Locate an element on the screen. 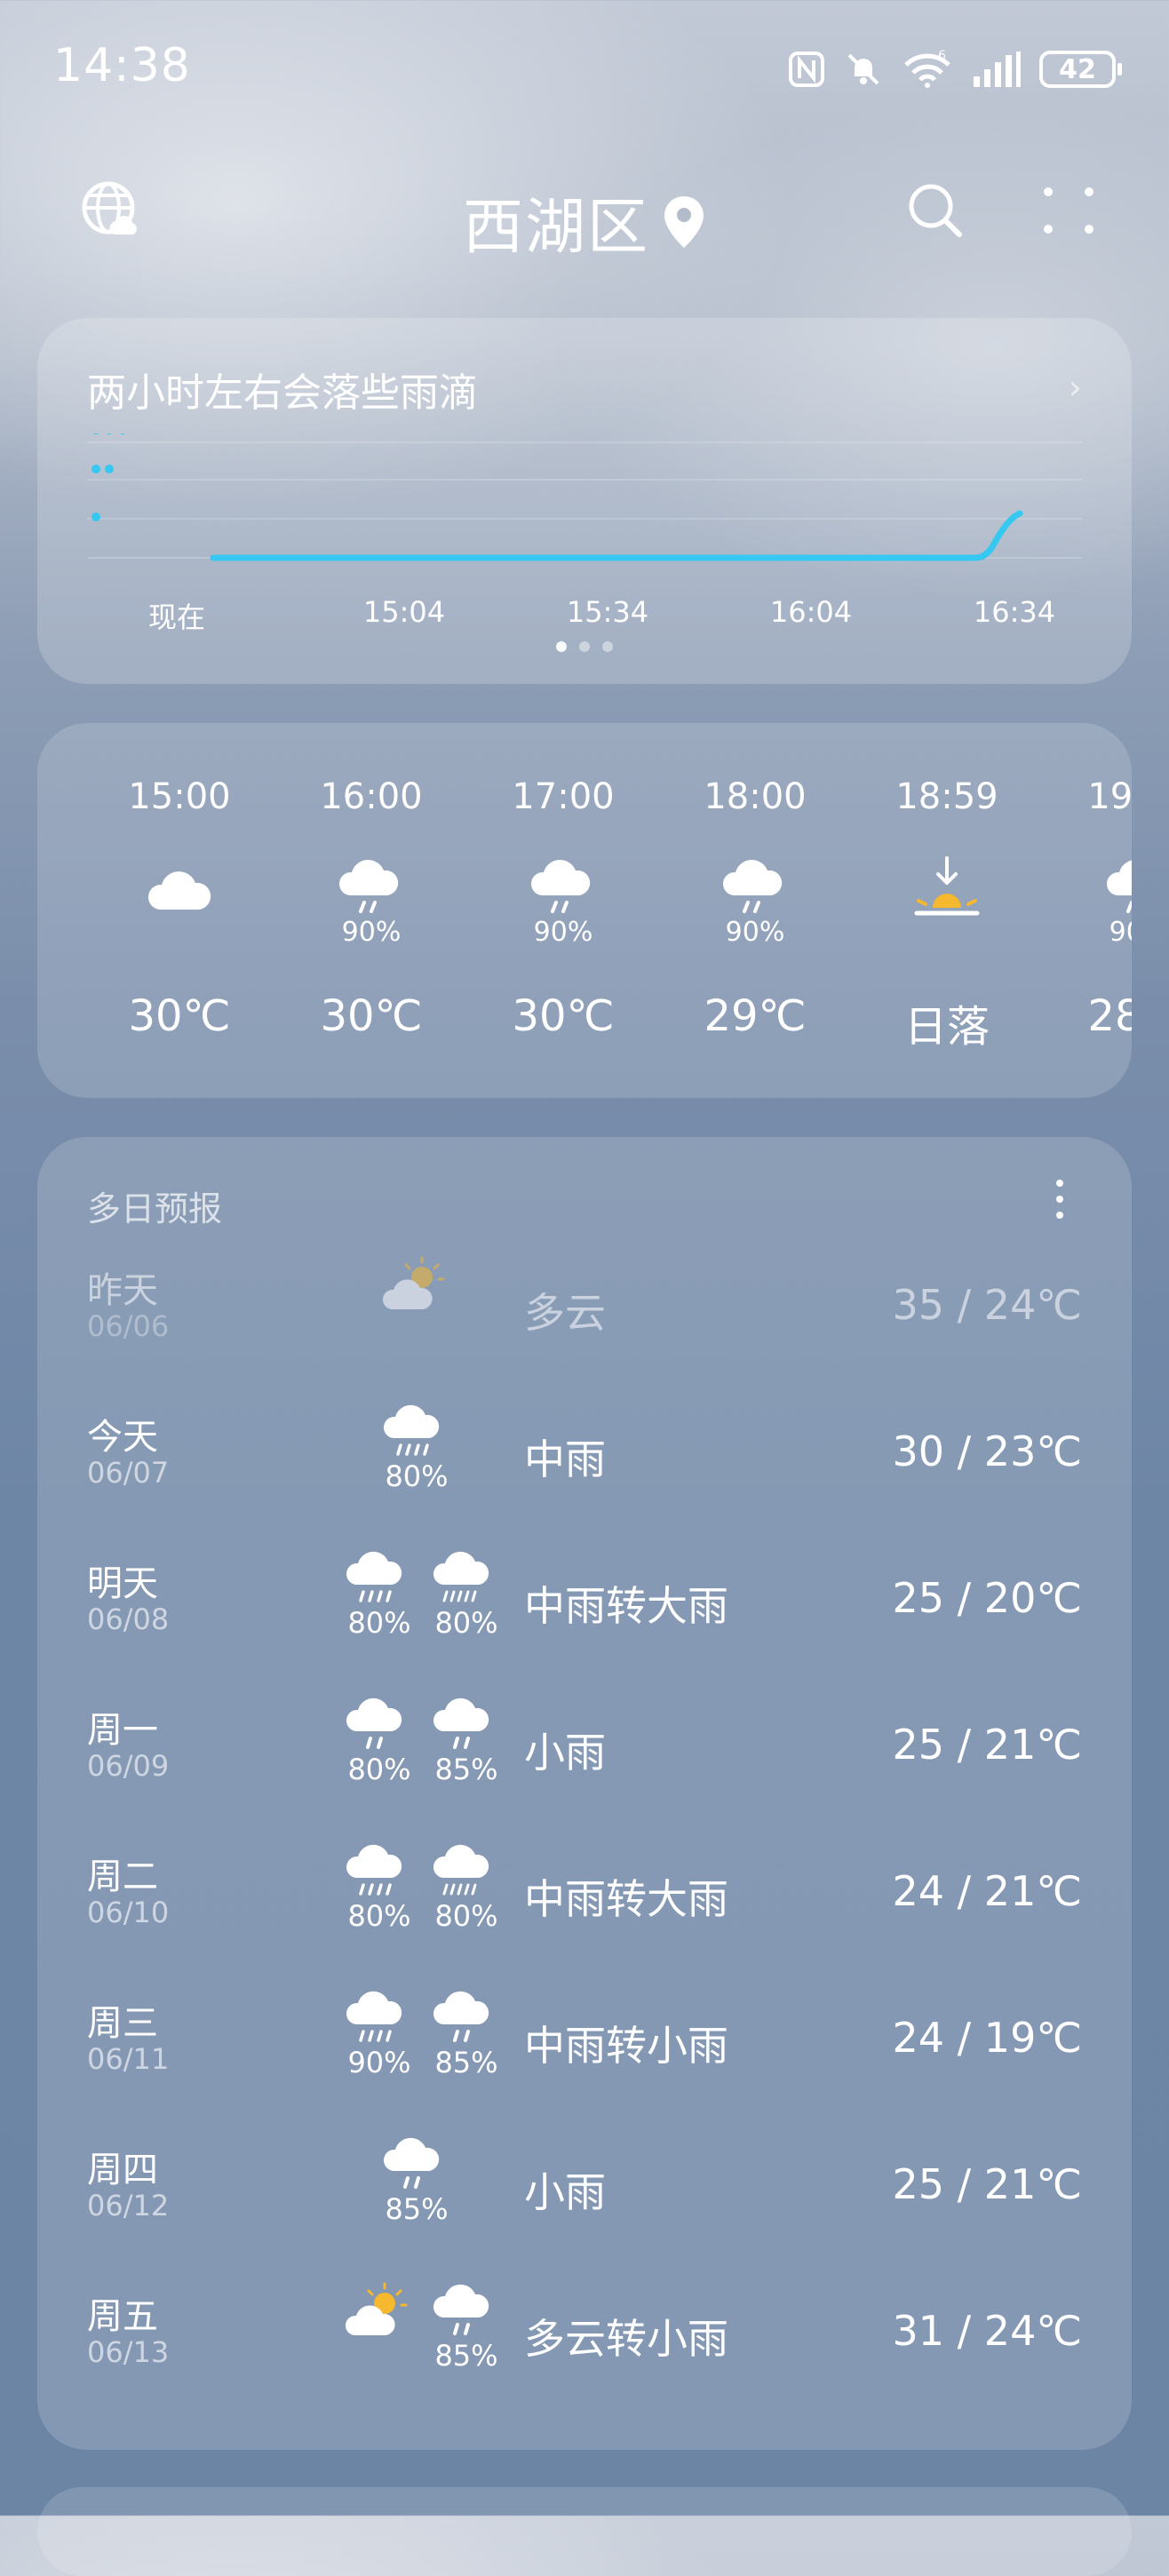  rain-time-label: 16:34 is located at coordinates (1014, 612).